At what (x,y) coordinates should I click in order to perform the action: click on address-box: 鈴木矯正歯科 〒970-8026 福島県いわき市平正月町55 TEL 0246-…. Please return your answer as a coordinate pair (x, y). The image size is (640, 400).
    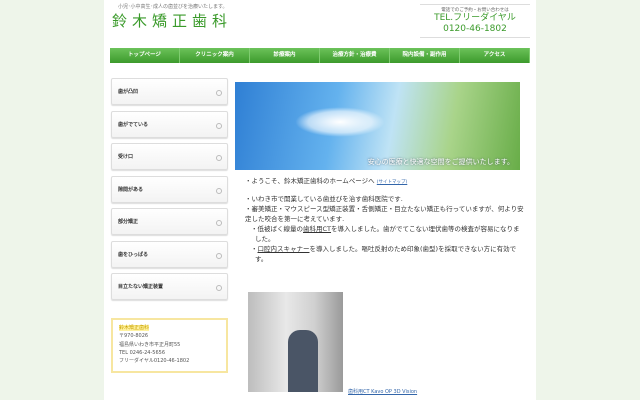
    Looking at the image, I should click on (169, 345).